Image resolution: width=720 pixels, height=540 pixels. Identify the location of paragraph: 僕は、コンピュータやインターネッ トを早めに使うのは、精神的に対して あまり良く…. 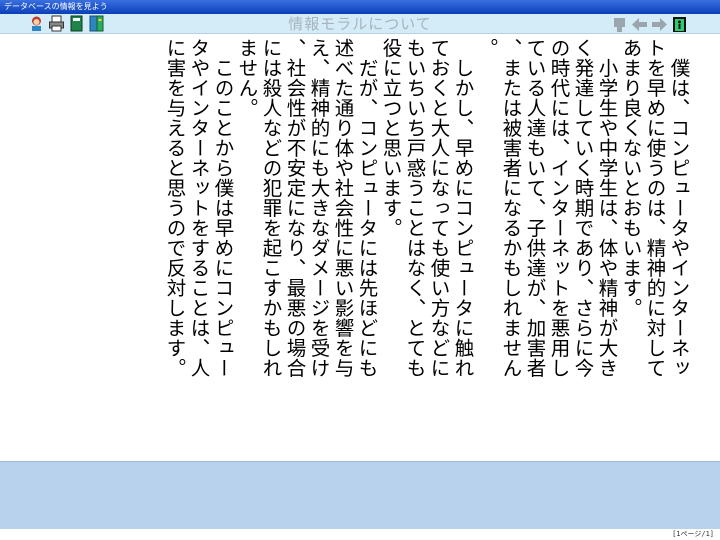
(654, 208).